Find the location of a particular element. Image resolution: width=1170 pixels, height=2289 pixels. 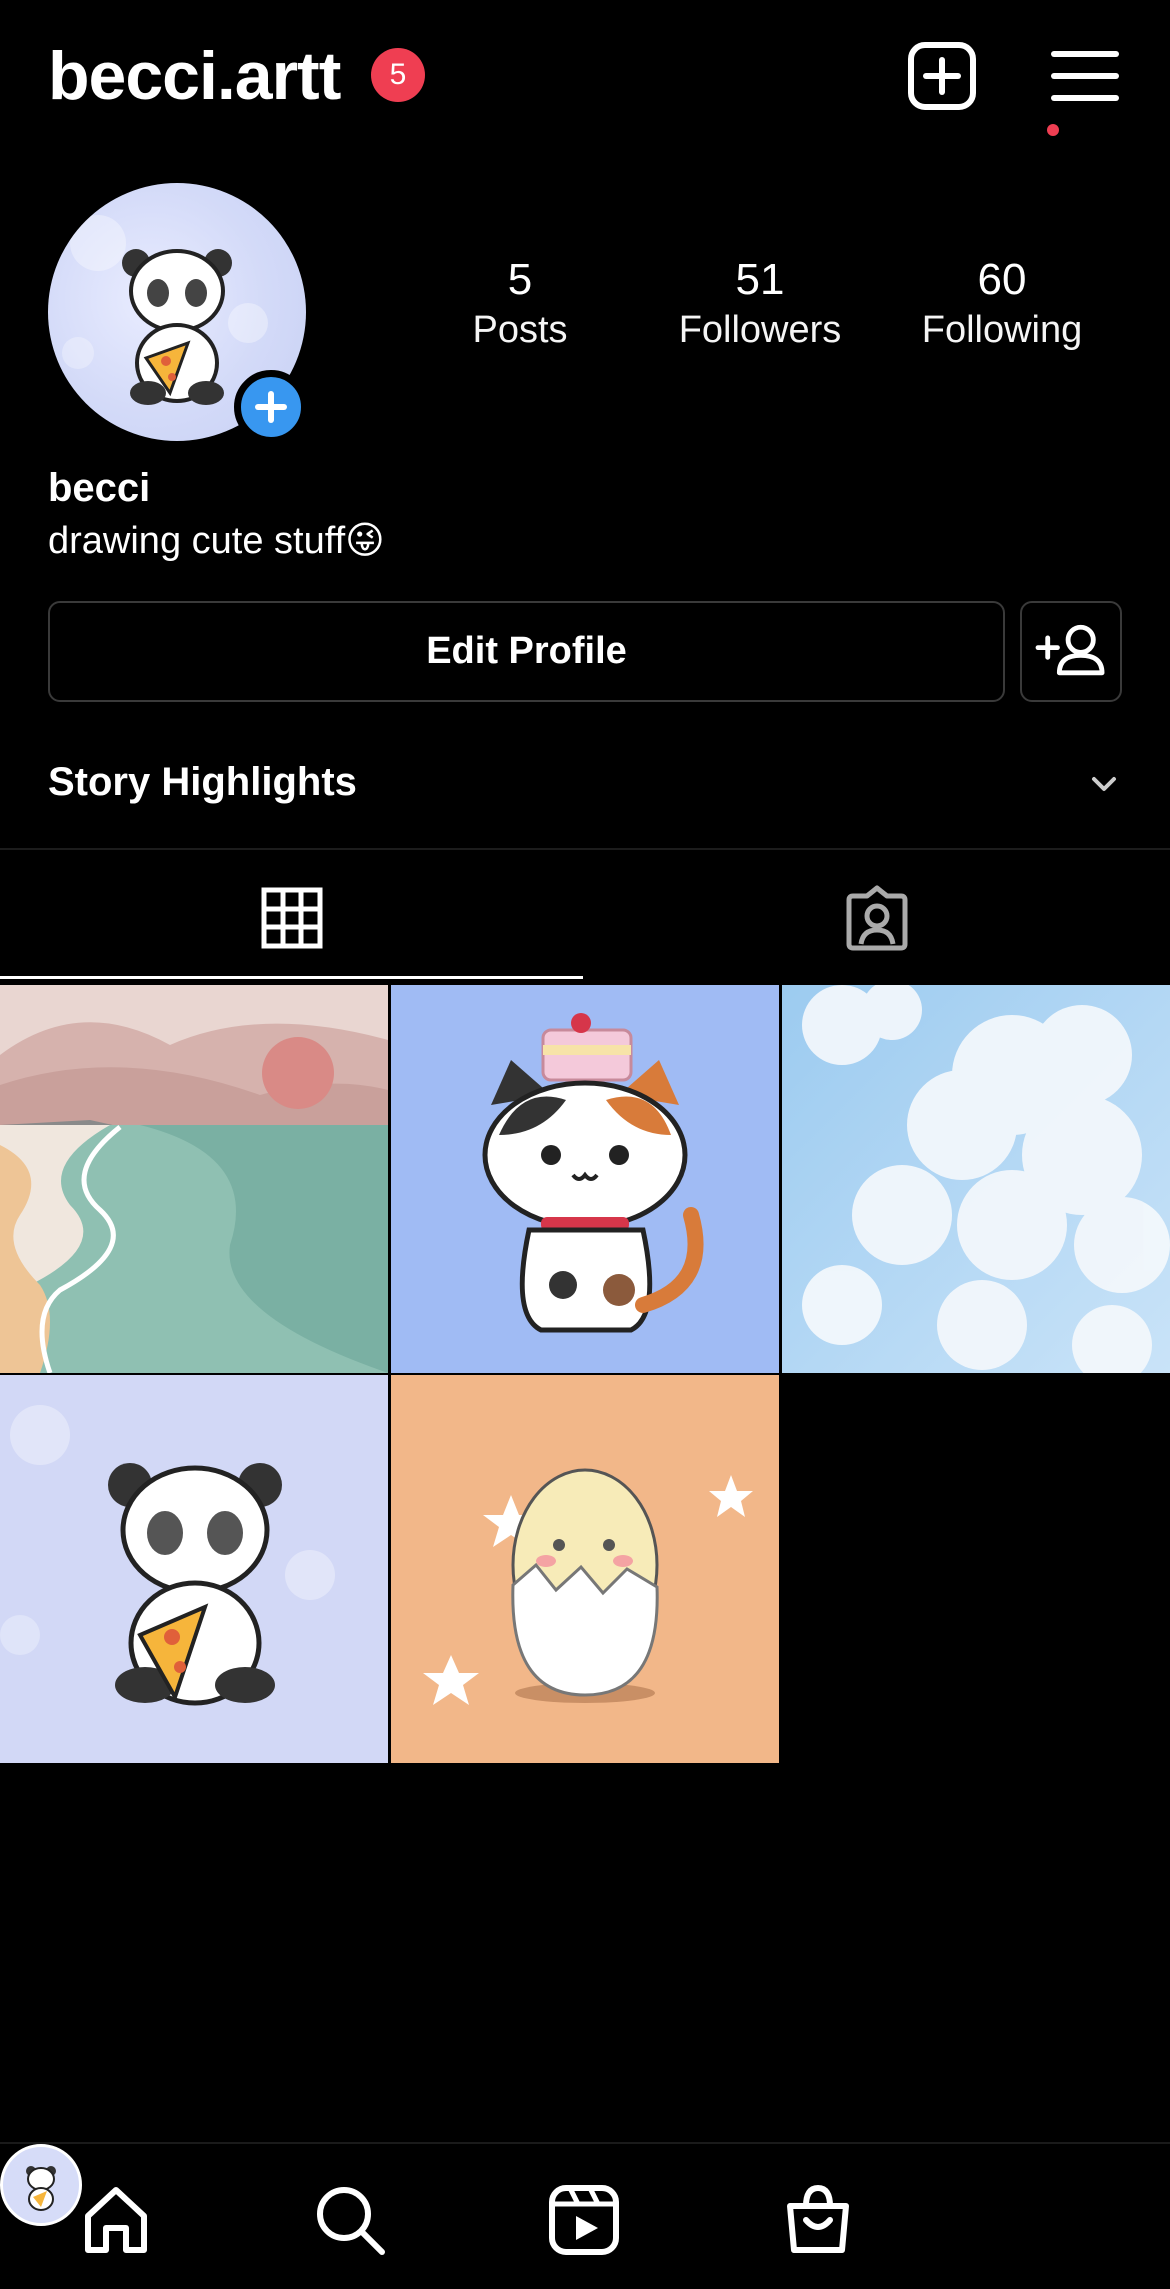

post-thumbnail-egg is located at coordinates (585, 1569).